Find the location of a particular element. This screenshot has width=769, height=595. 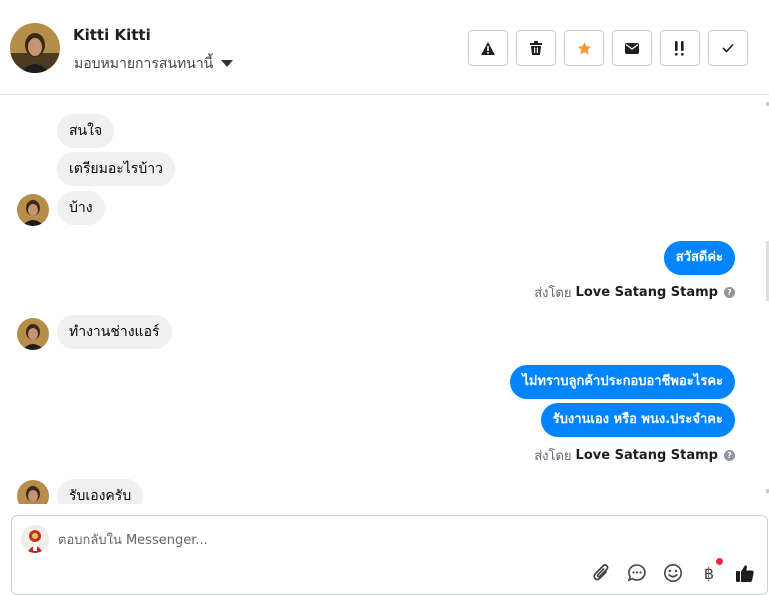

message-bubble-incoming: เตรียมอะไรบ้าว is located at coordinates (116, 169).